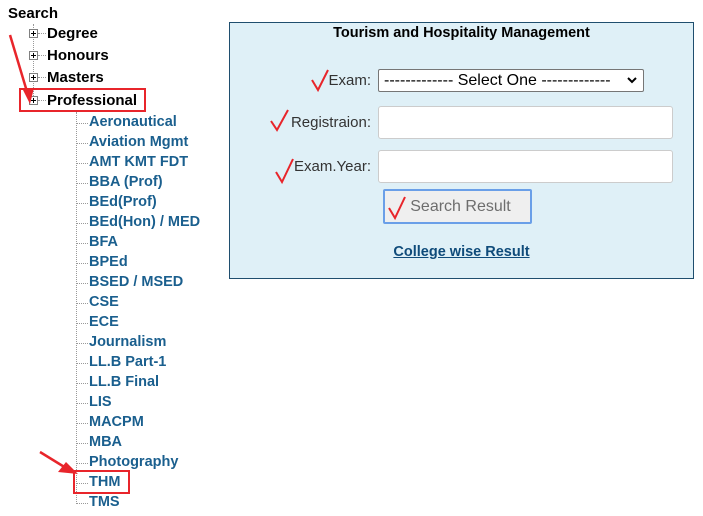  Describe the element at coordinates (101, 482) in the screenshot. I see `highlight-box-thm` at that location.